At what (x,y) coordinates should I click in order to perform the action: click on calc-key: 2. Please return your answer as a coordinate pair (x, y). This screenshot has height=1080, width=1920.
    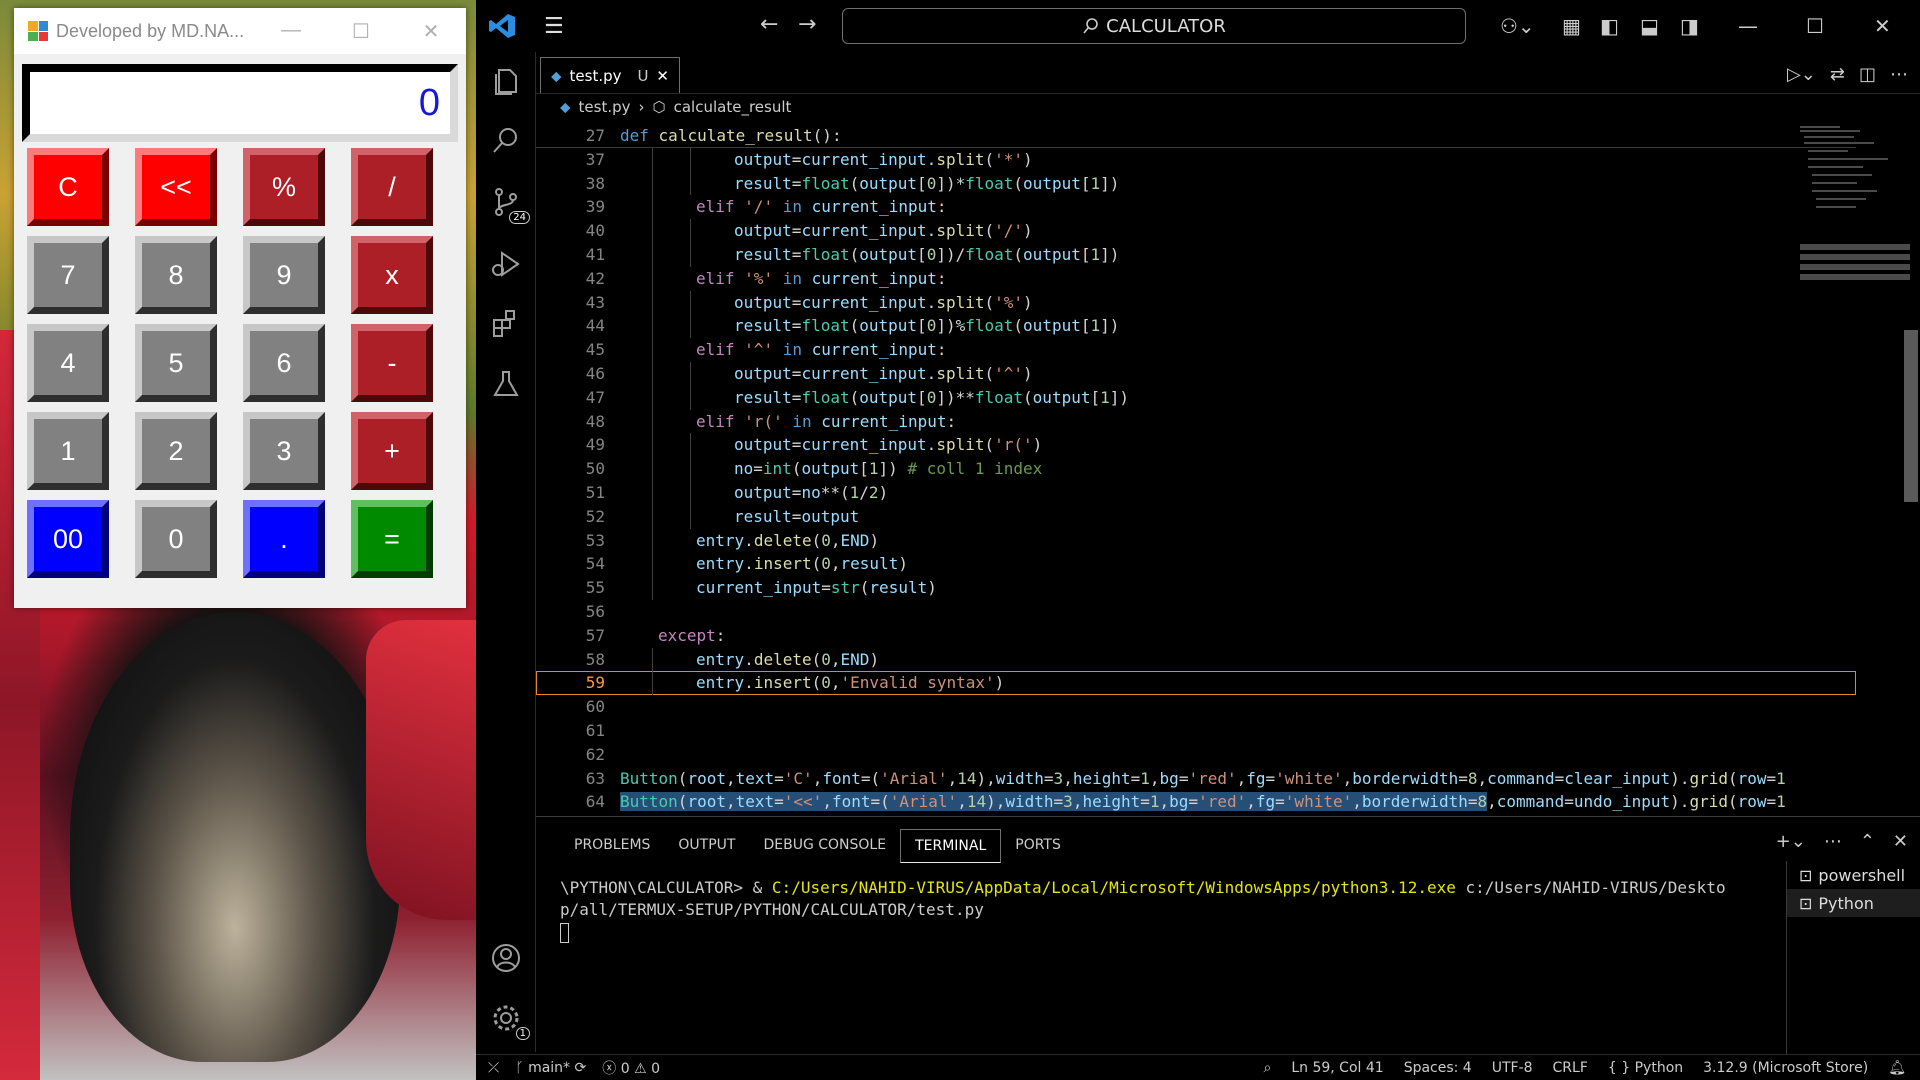
    Looking at the image, I should click on (176, 451).